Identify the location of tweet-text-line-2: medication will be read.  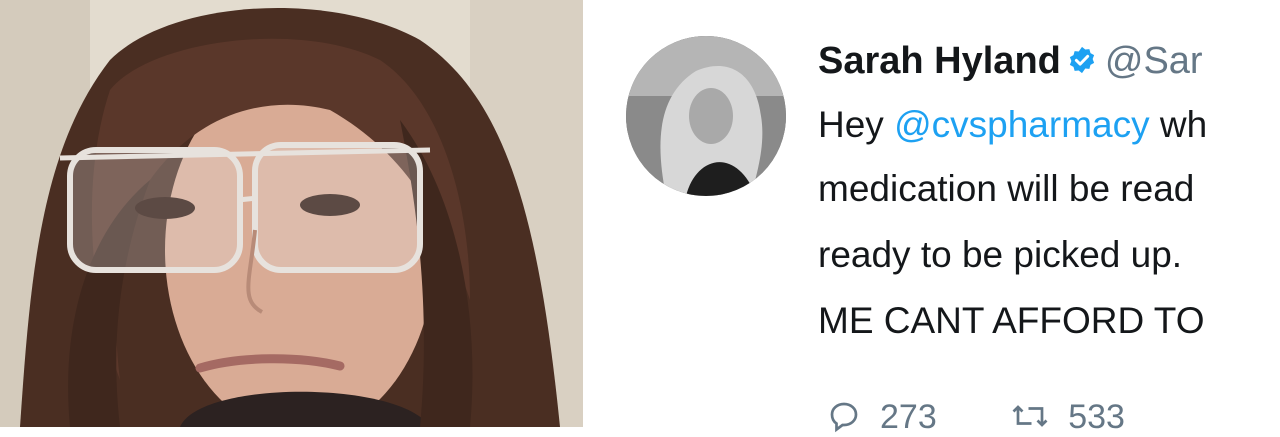
(1006, 188).